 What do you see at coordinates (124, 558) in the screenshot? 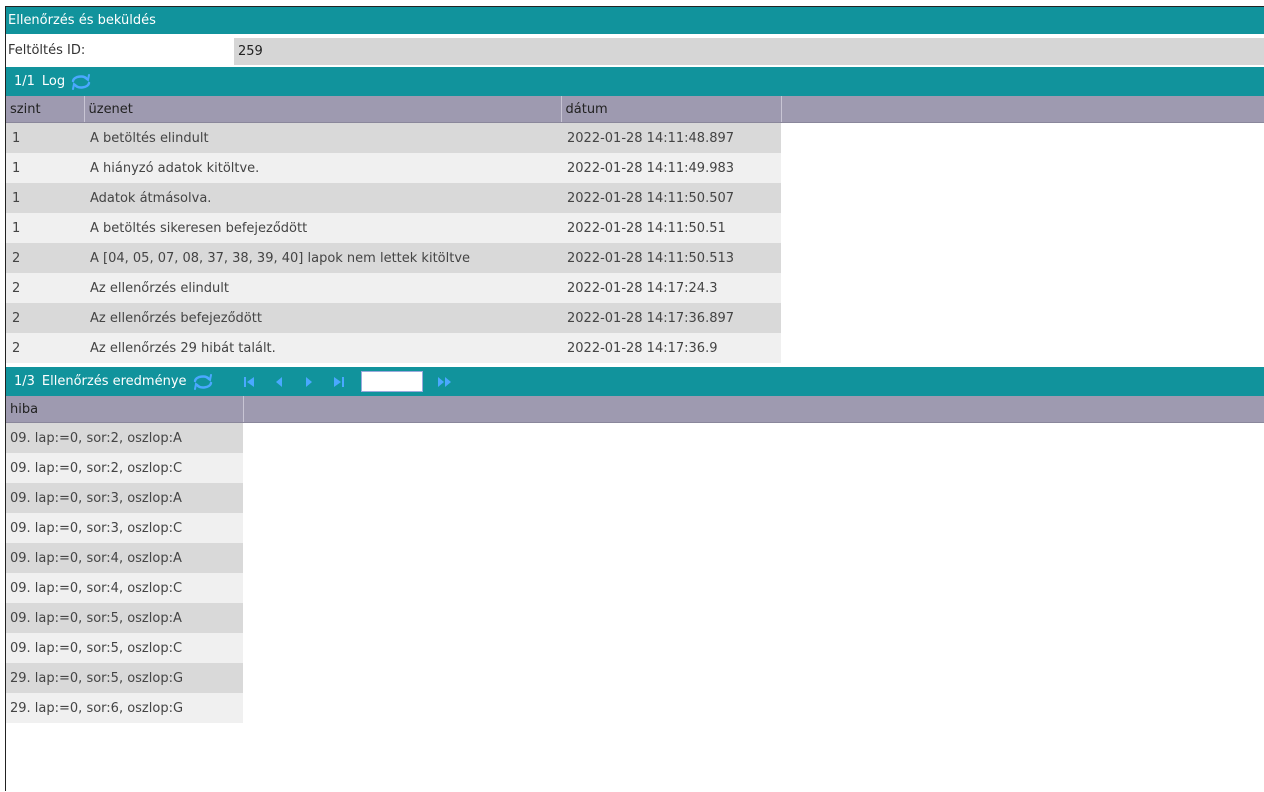
I see `result-cell-error: 09. lap:=0, sor:4, oszlop:A` at bounding box center [124, 558].